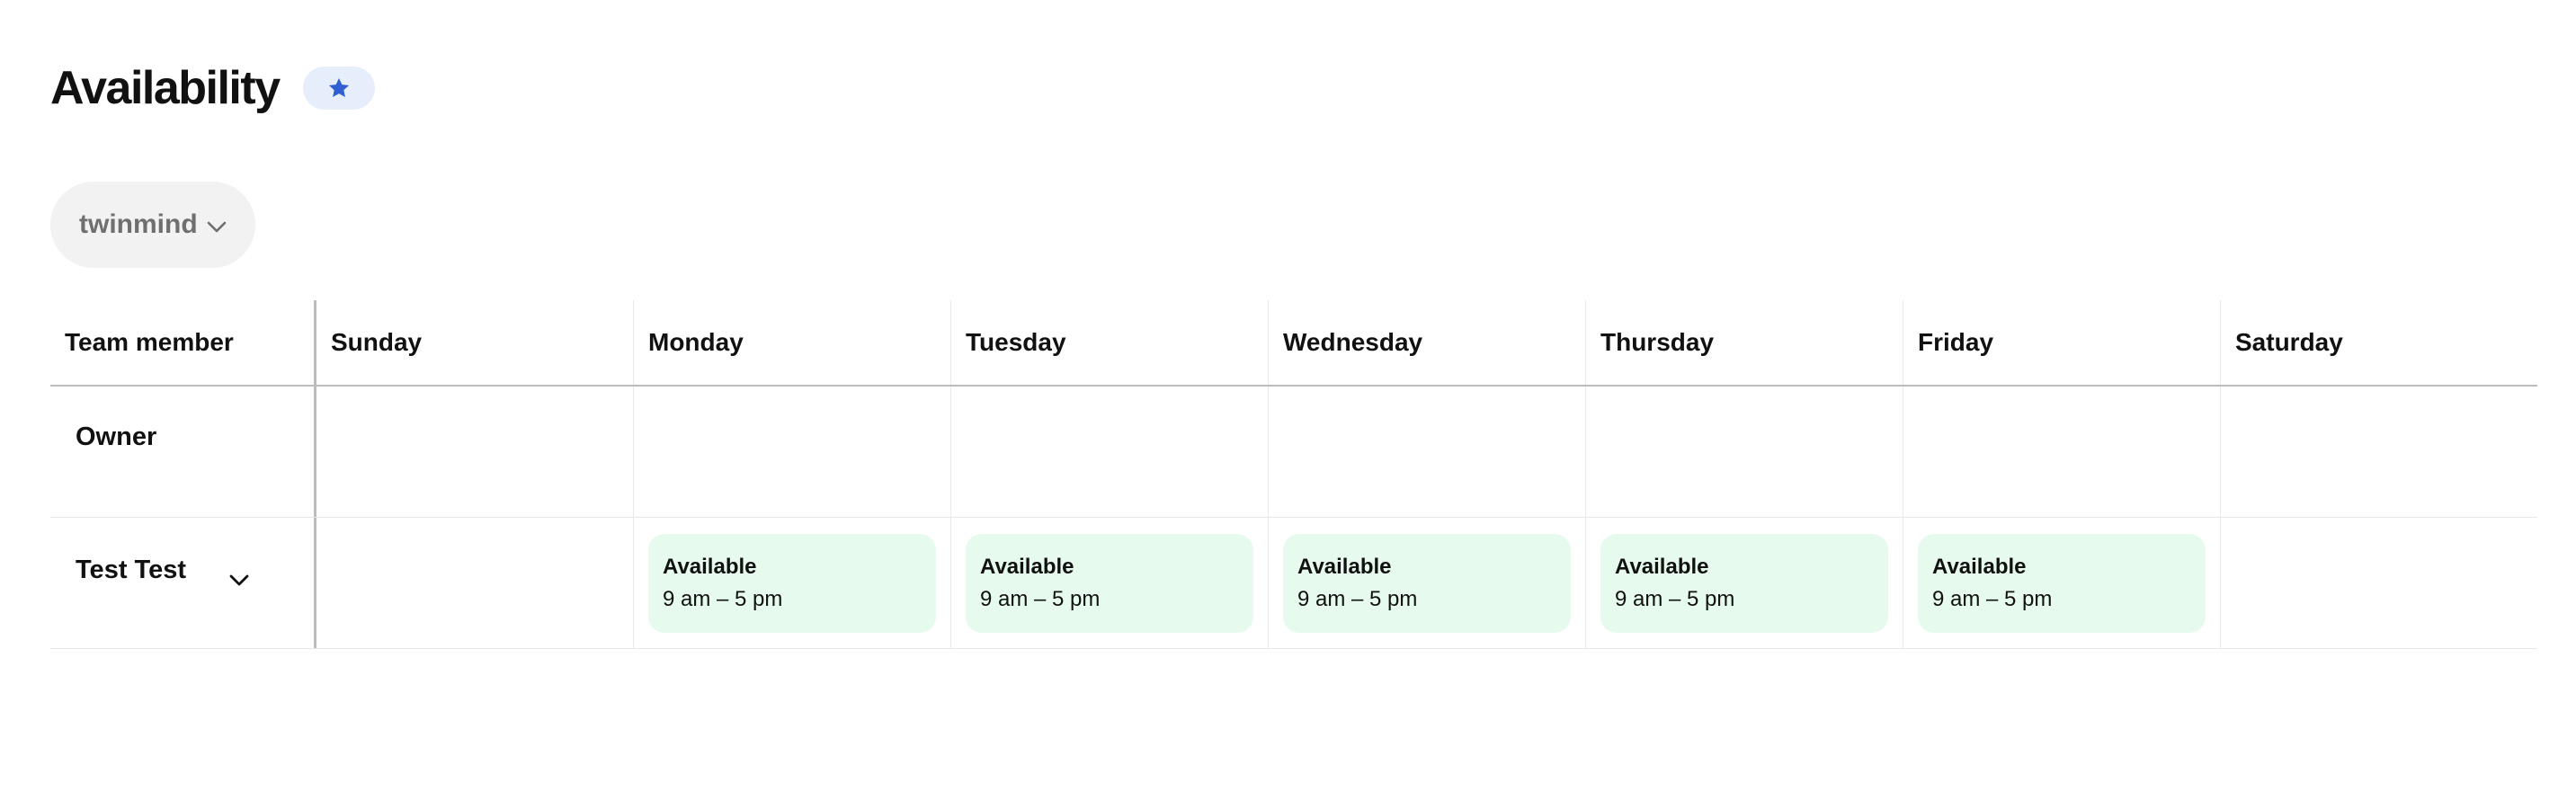 This screenshot has width=2576, height=800. I want to click on column-header-label: Monday, so click(696, 342).